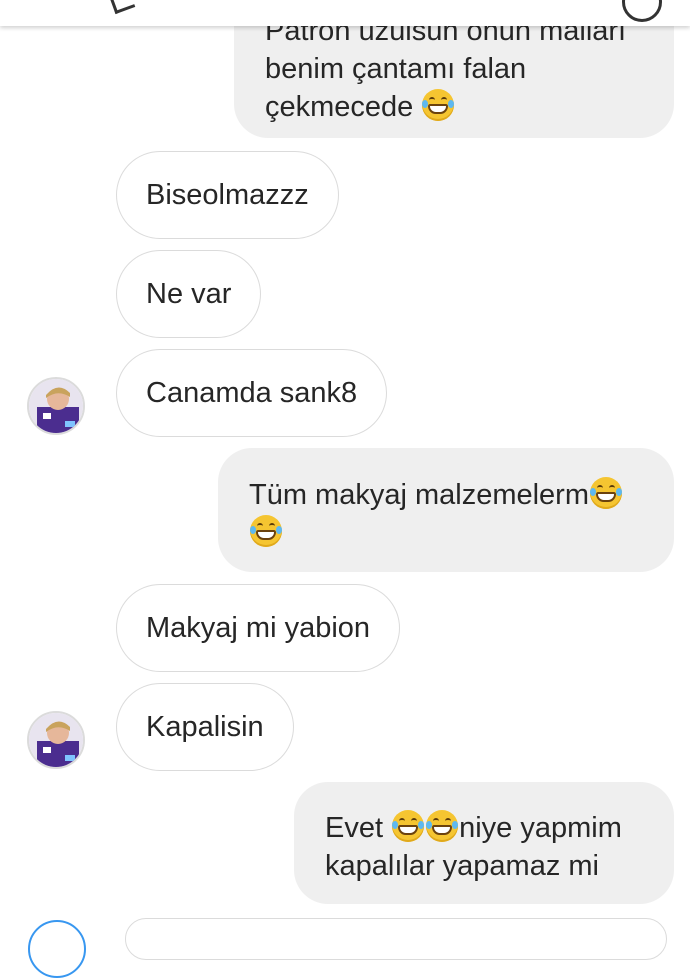 This screenshot has height=978, width=690. I want to click on message-text: Canamda sank8, so click(252, 393).